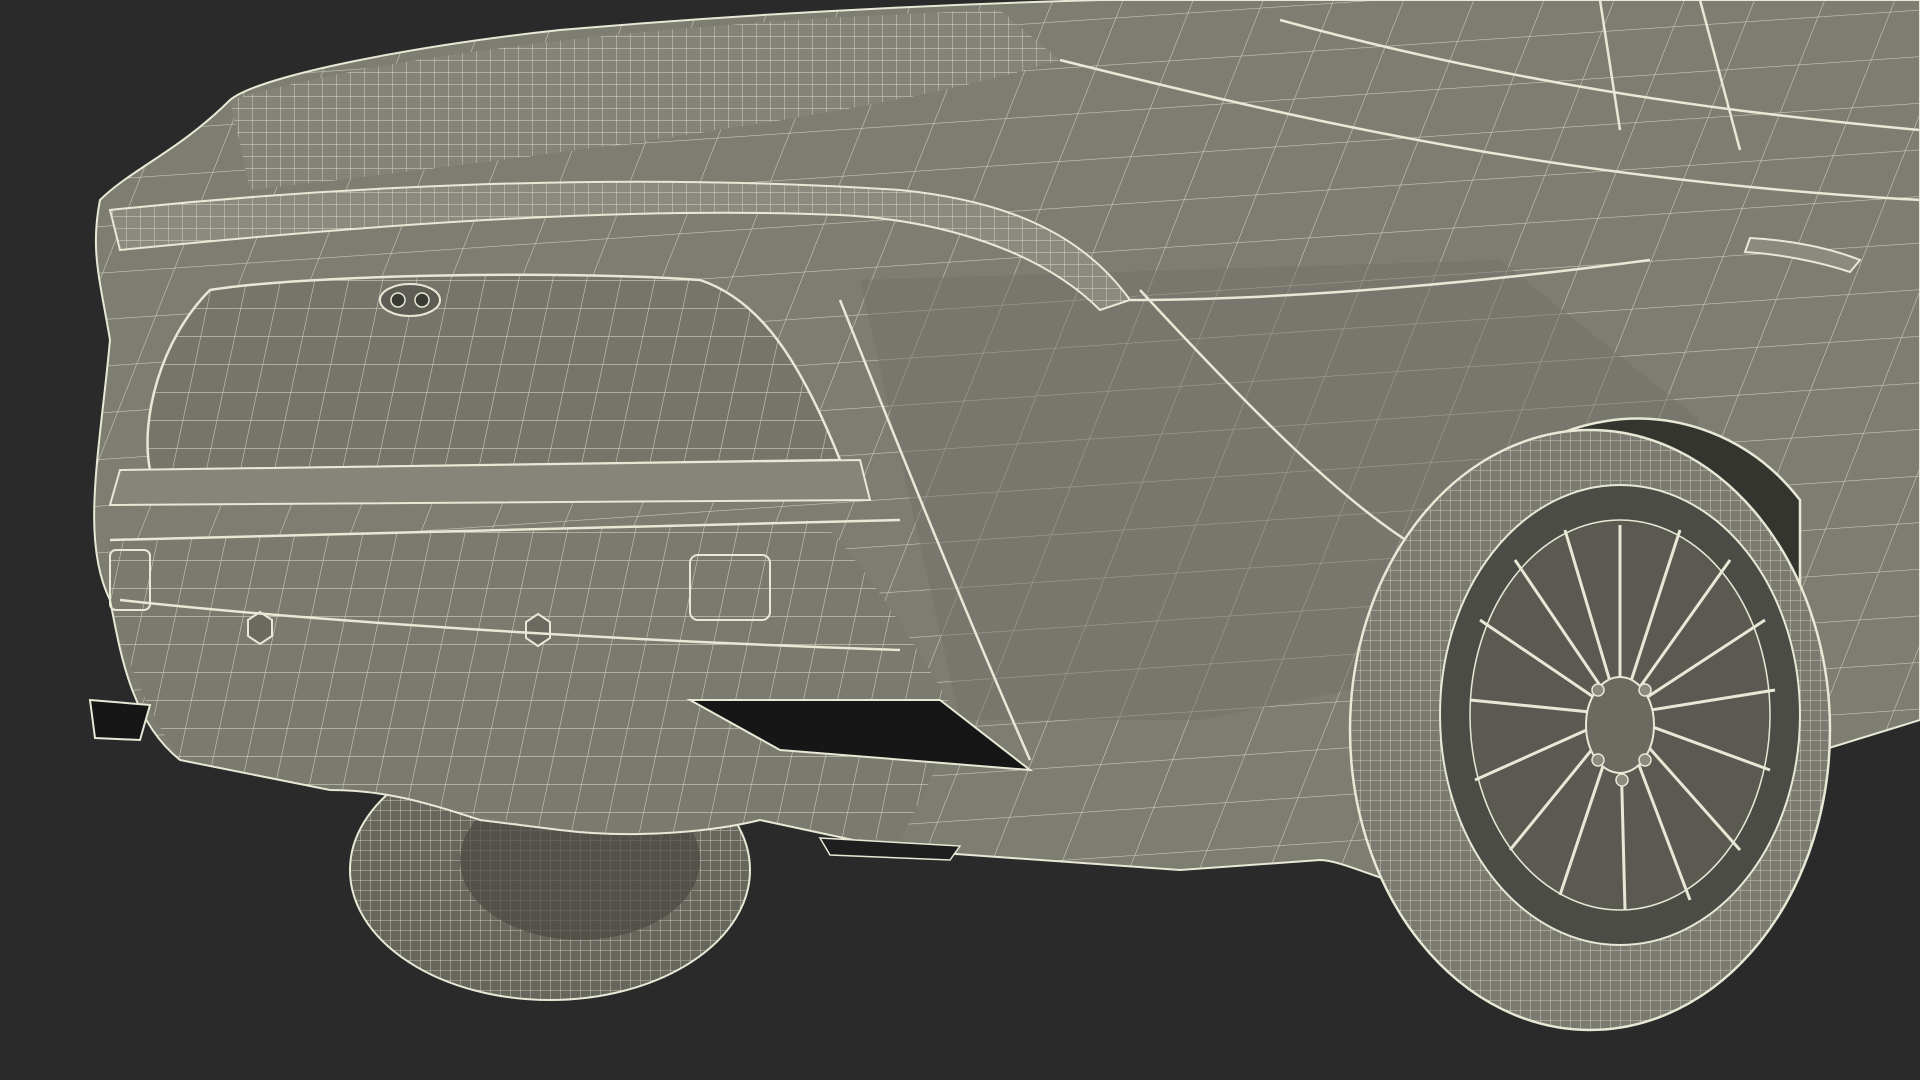 The image size is (1920, 1080). Describe the element at coordinates (410, 300) in the screenshot. I see `rear-camera` at that location.